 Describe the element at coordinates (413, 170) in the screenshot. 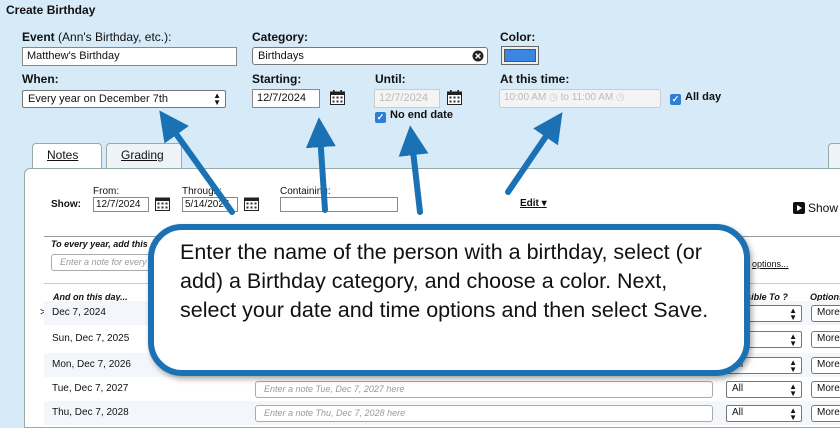

I see `arrow-to-until` at that location.